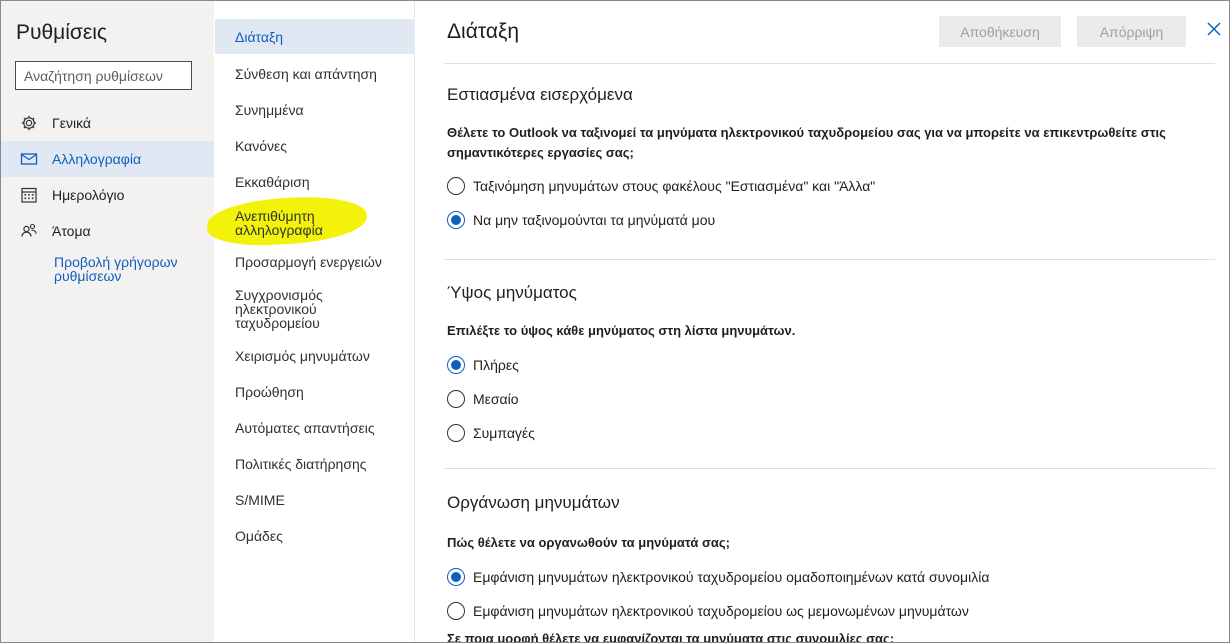 The width and height of the screenshot is (1230, 643). What do you see at coordinates (97, 159) in the screenshot?
I see `nav-item-label: Αλληλογραφία` at bounding box center [97, 159].